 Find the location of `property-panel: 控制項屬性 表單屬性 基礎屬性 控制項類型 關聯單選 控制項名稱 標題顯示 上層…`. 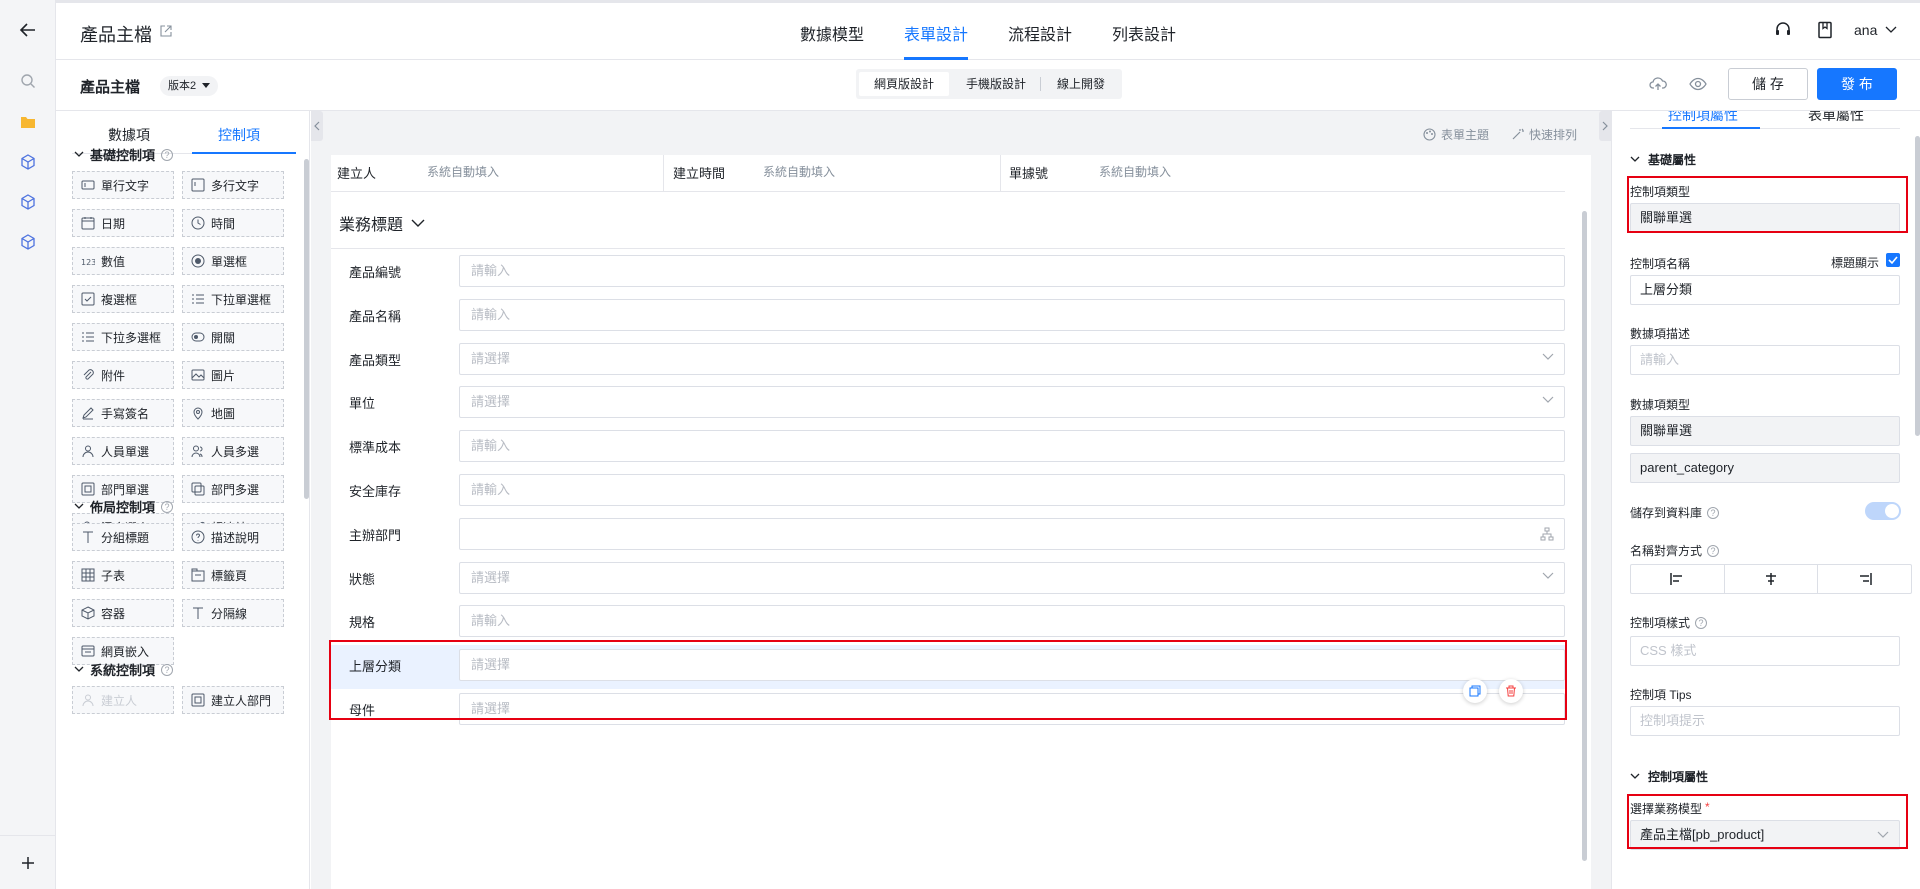

property-panel: 控制項屬性 表單屬性 基礎屬性 控制項類型 關聯單選 控制項名稱 標題顯示 上層… is located at coordinates (1765, 500).